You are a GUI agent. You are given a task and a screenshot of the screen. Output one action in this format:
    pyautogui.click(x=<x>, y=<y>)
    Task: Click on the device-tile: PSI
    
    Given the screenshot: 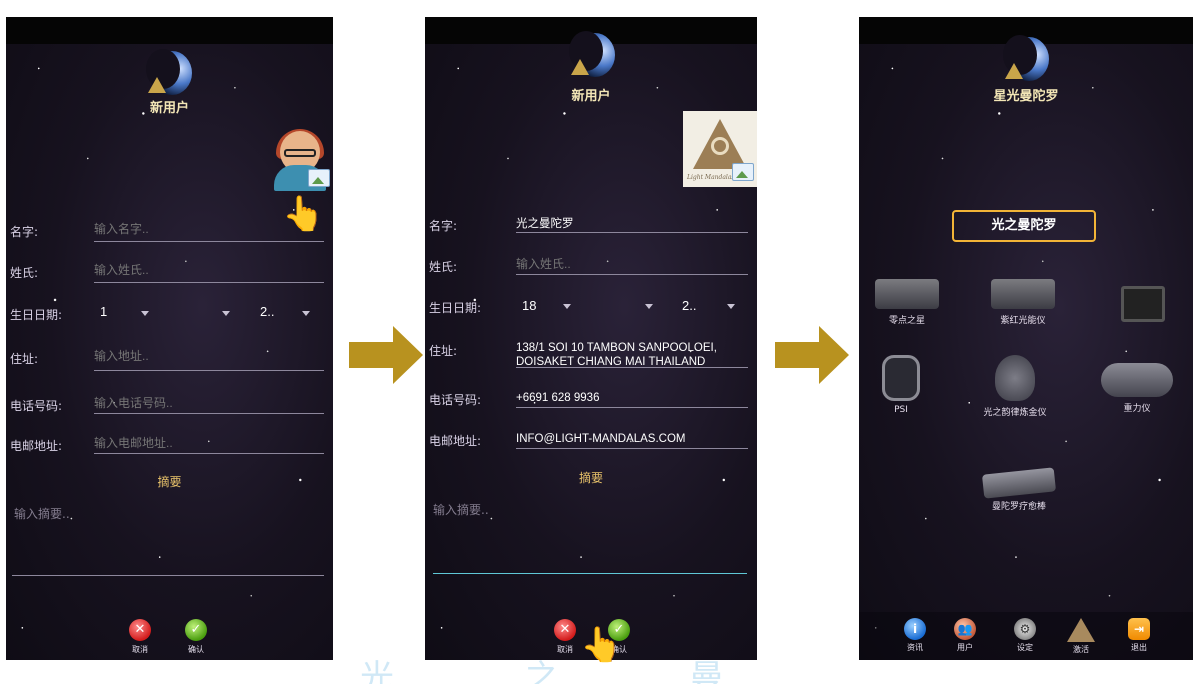 What is the action you would take?
    pyautogui.click(x=901, y=385)
    